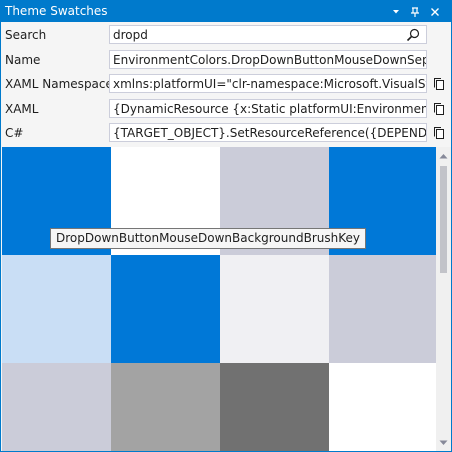 The image size is (452, 452). I want to click on window-menu-button, so click(396, 11).